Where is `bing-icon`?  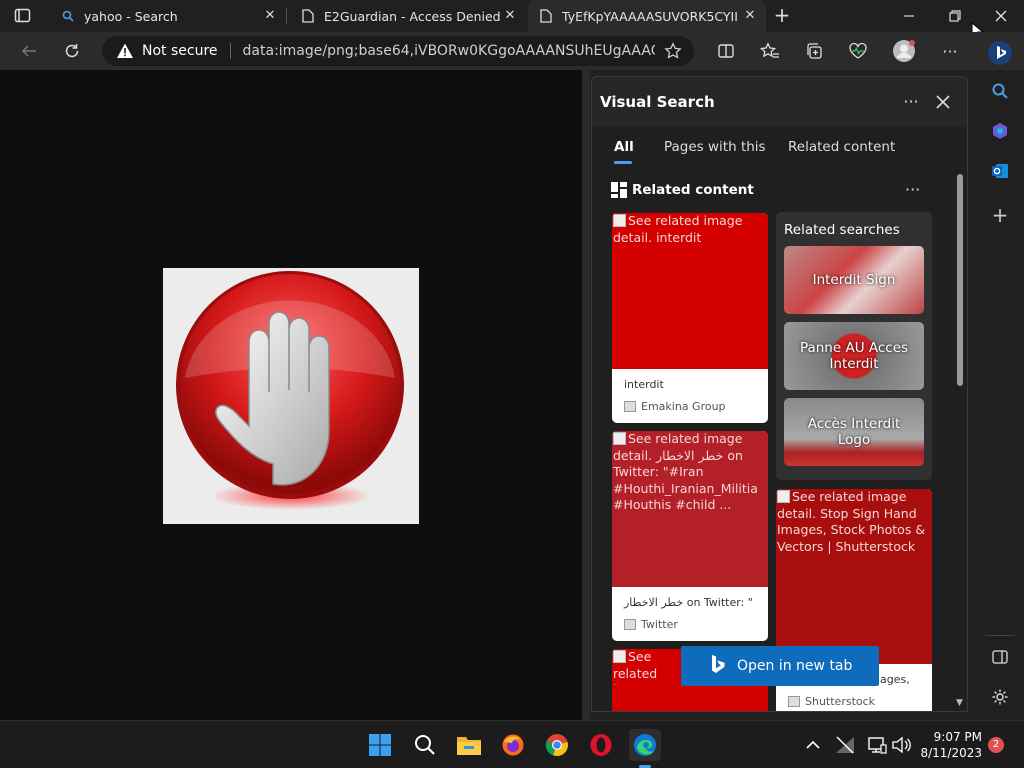 bing-icon is located at coordinates (718, 666).